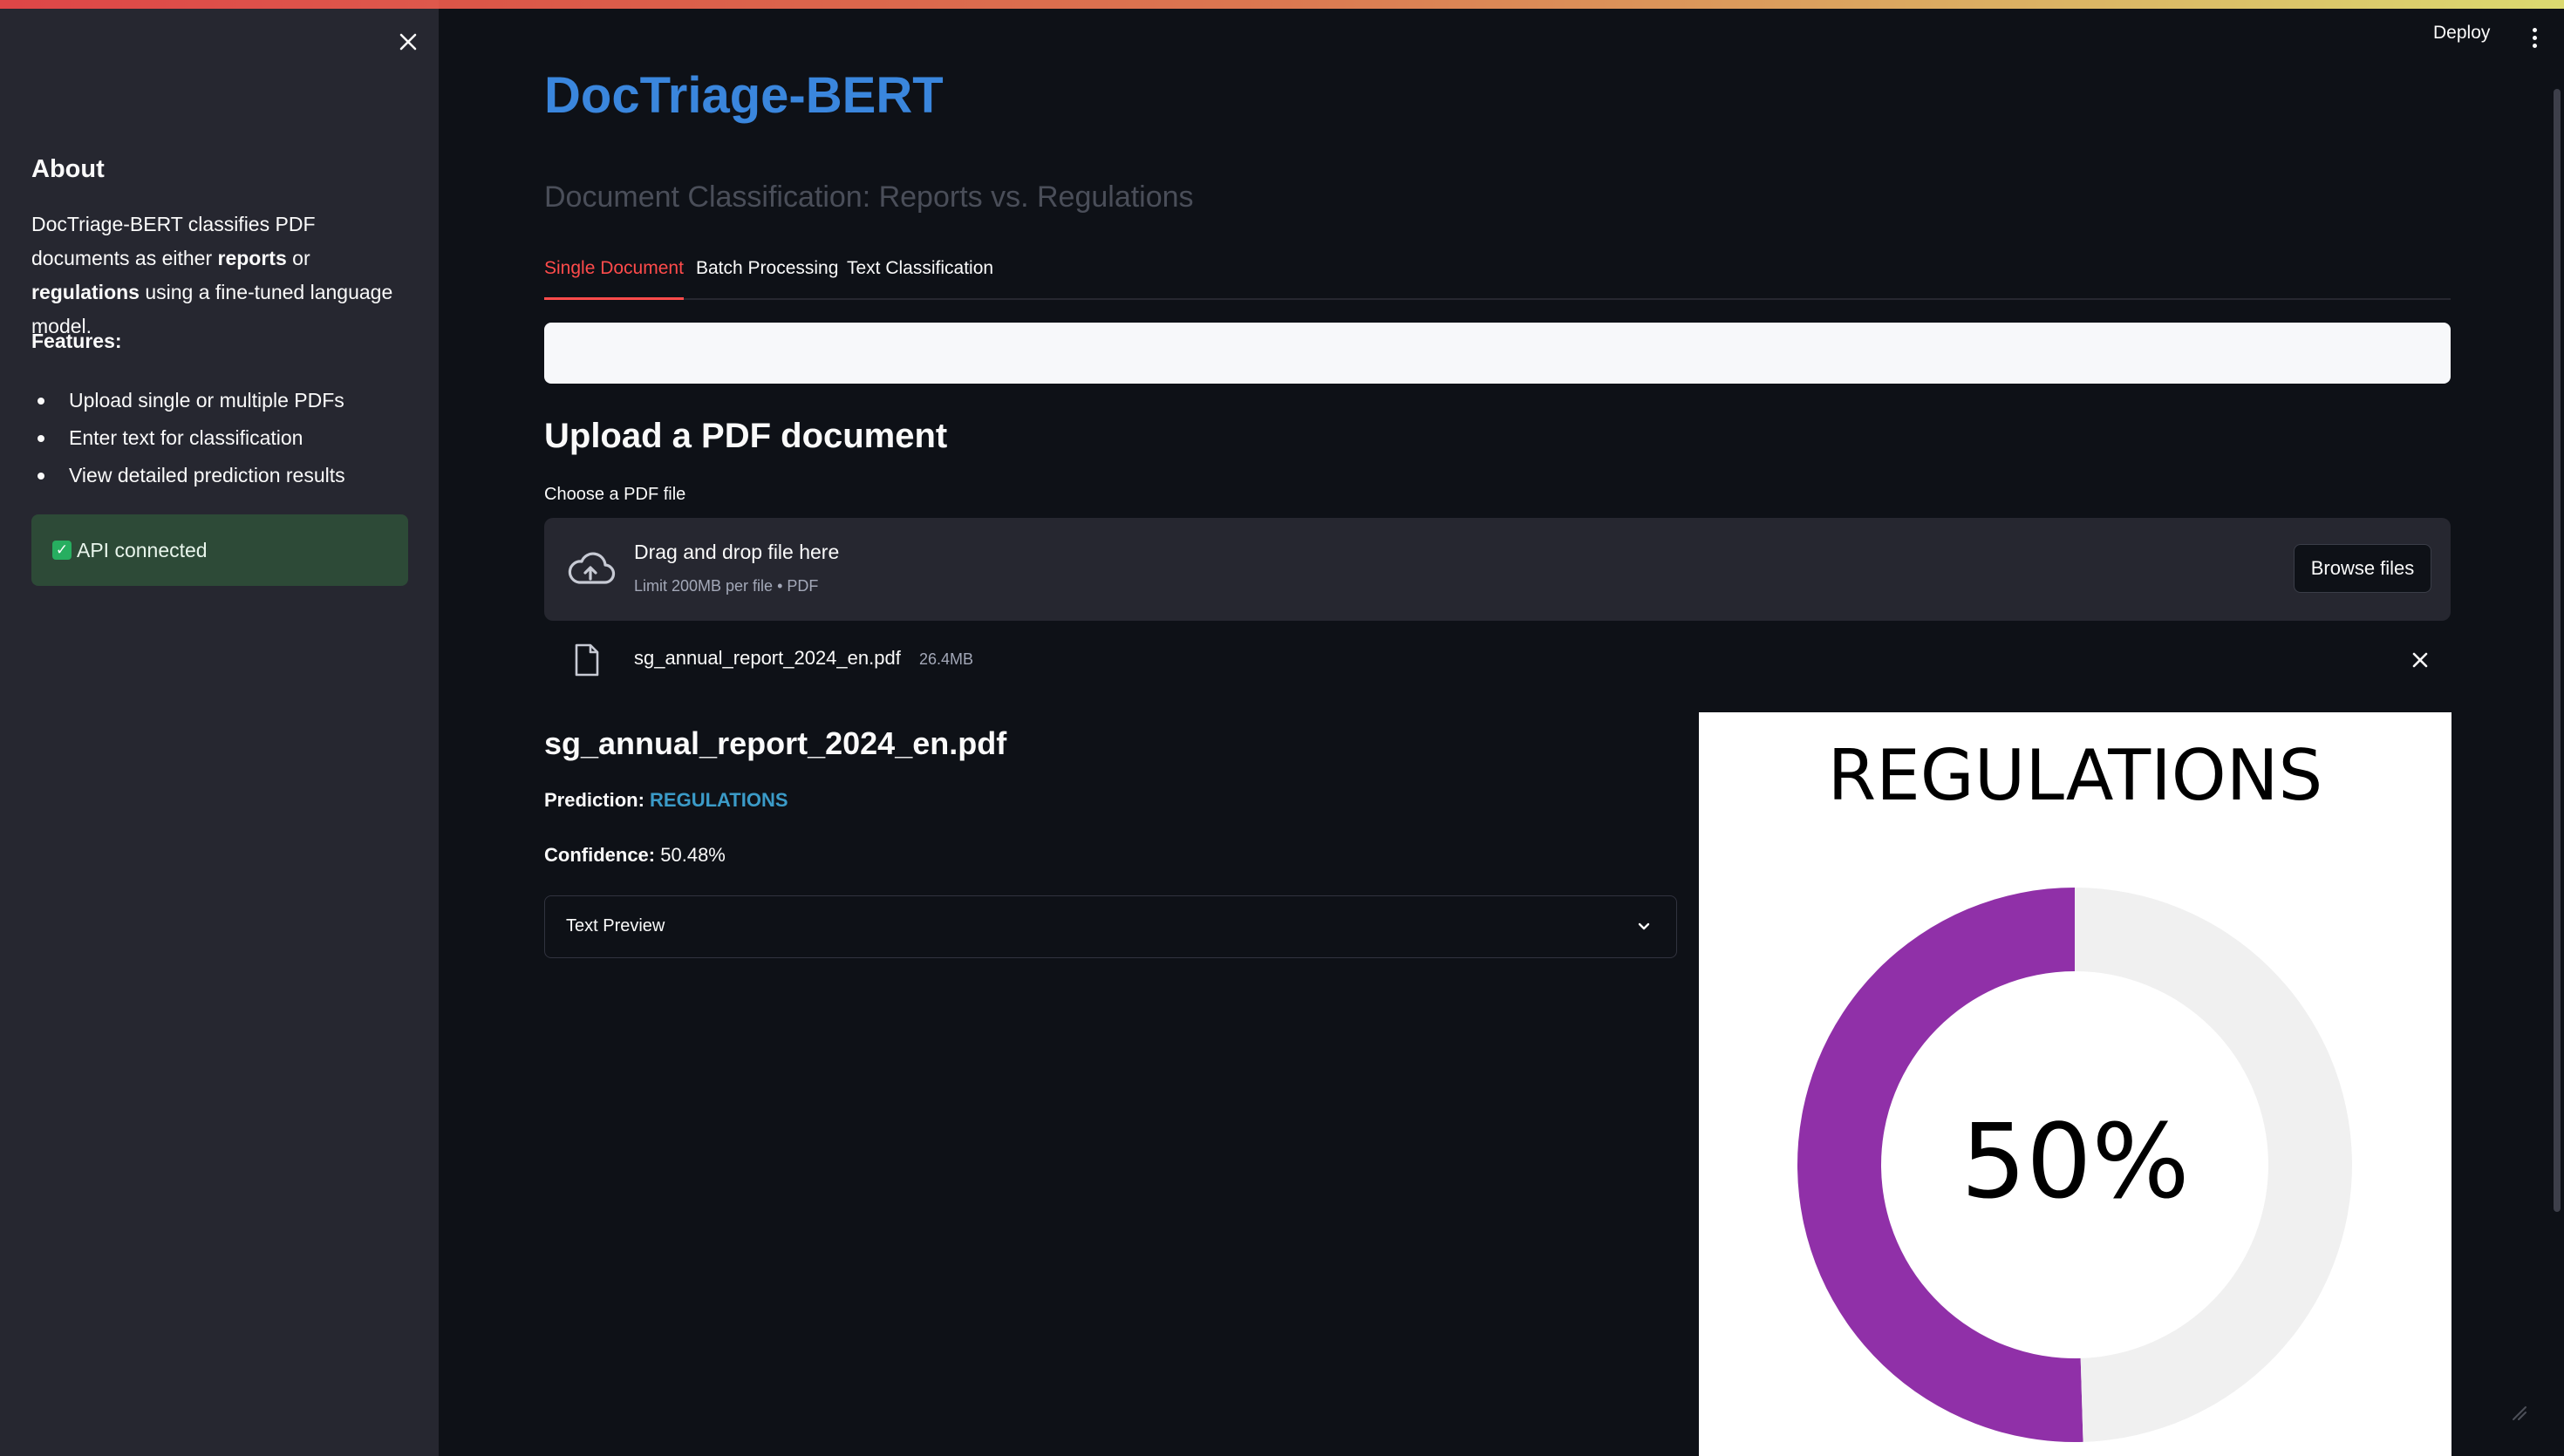 This screenshot has height=1456, width=2564. I want to click on about-heading: About, so click(68, 169).